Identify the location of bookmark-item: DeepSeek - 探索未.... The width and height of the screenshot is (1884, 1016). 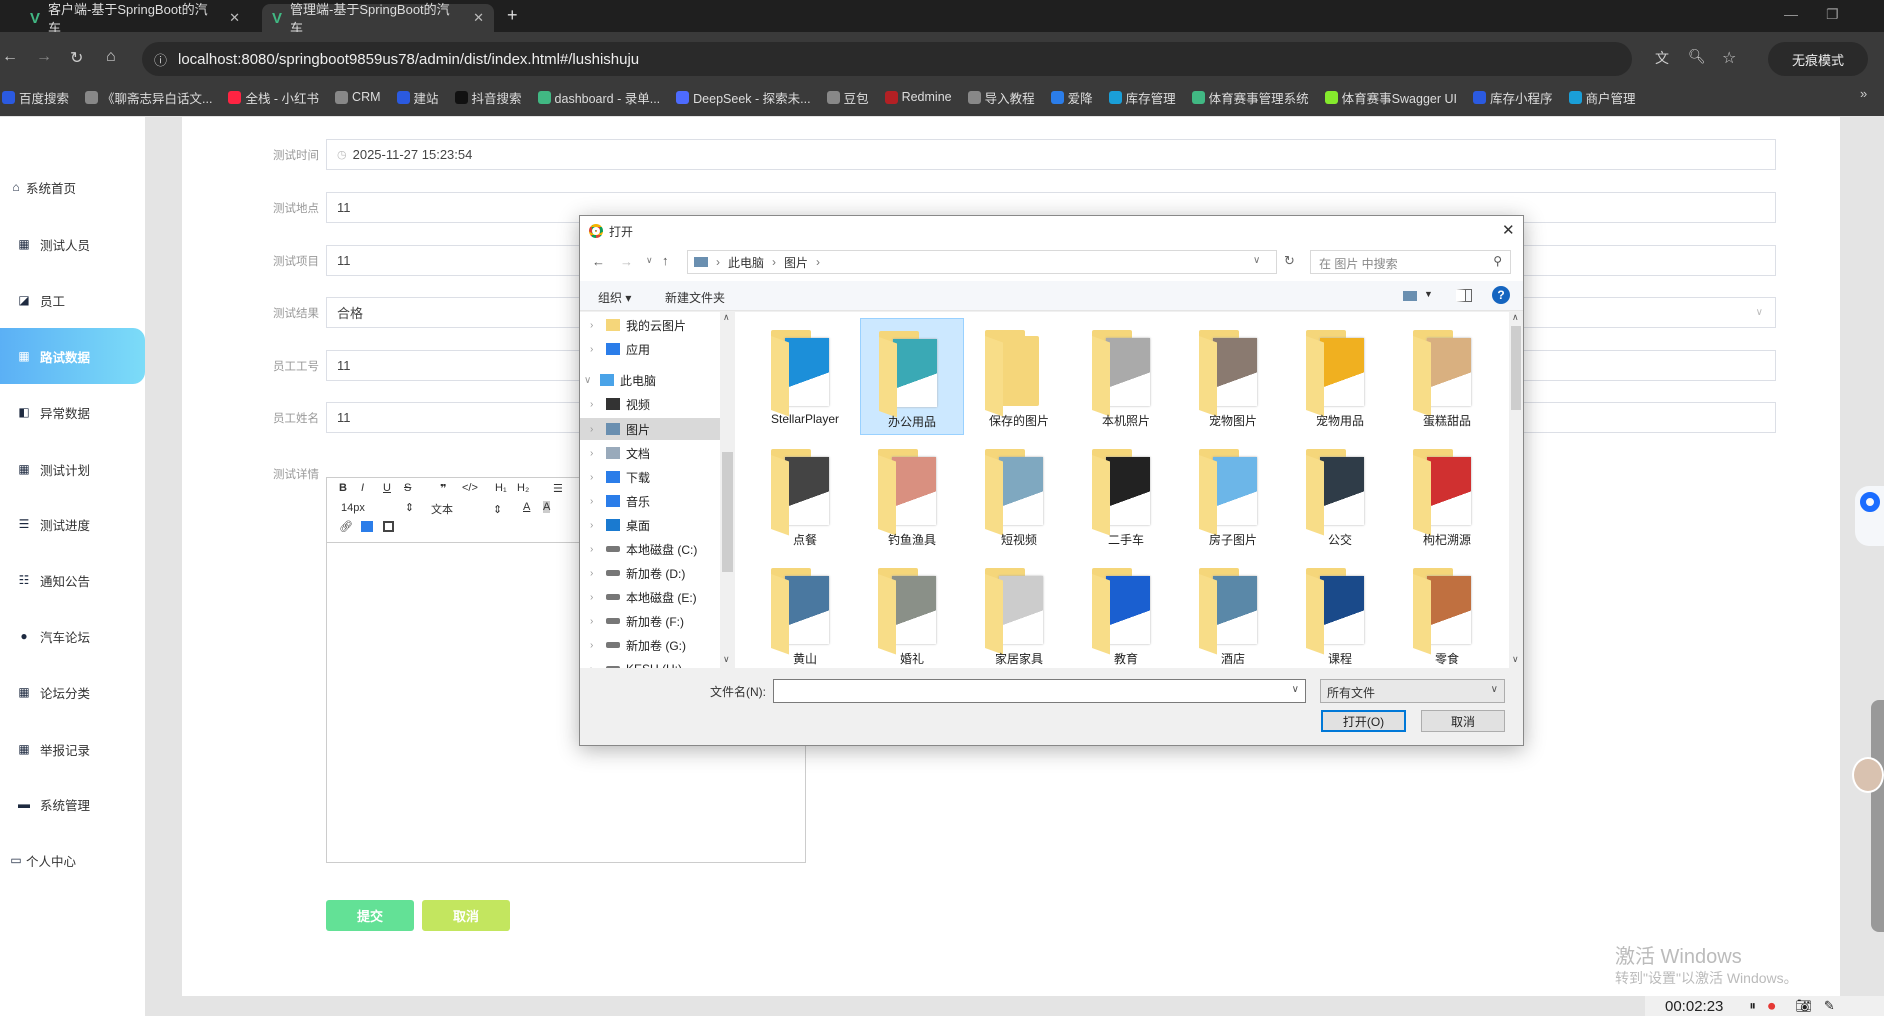
(743, 97).